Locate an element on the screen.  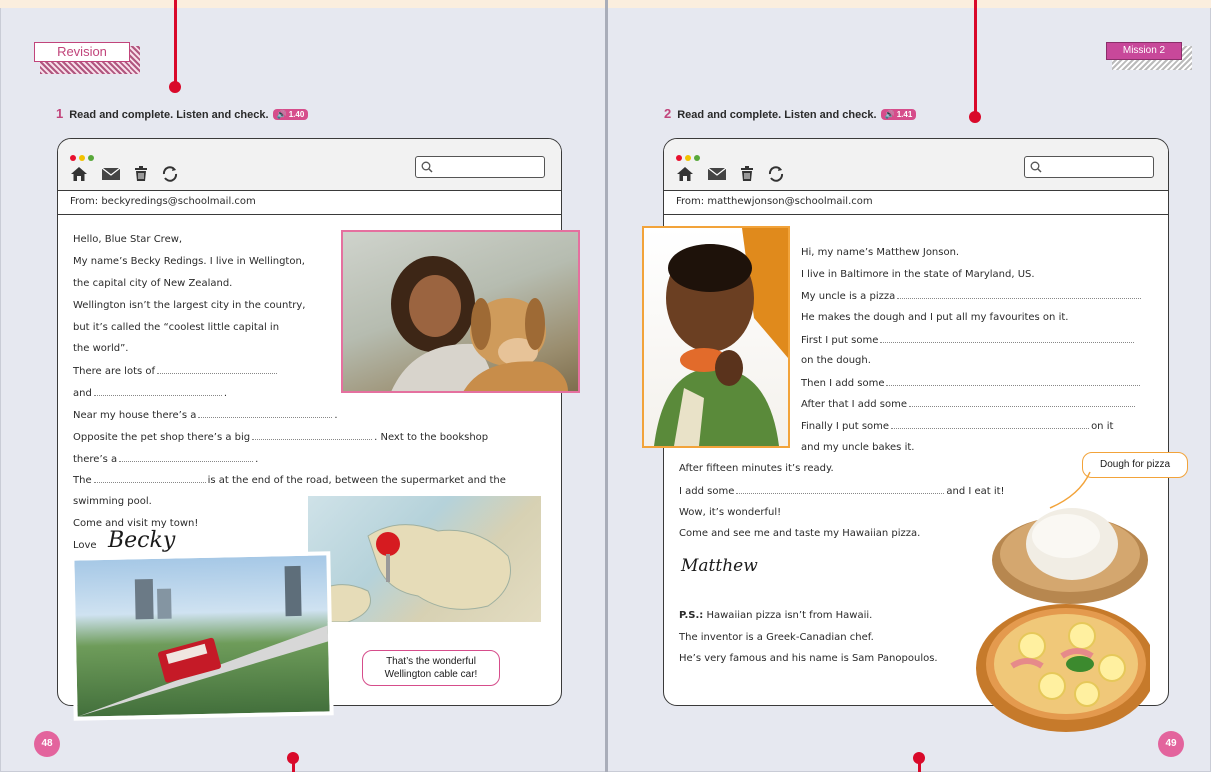
email-line: There are lots of is located at coordinates (176, 371).